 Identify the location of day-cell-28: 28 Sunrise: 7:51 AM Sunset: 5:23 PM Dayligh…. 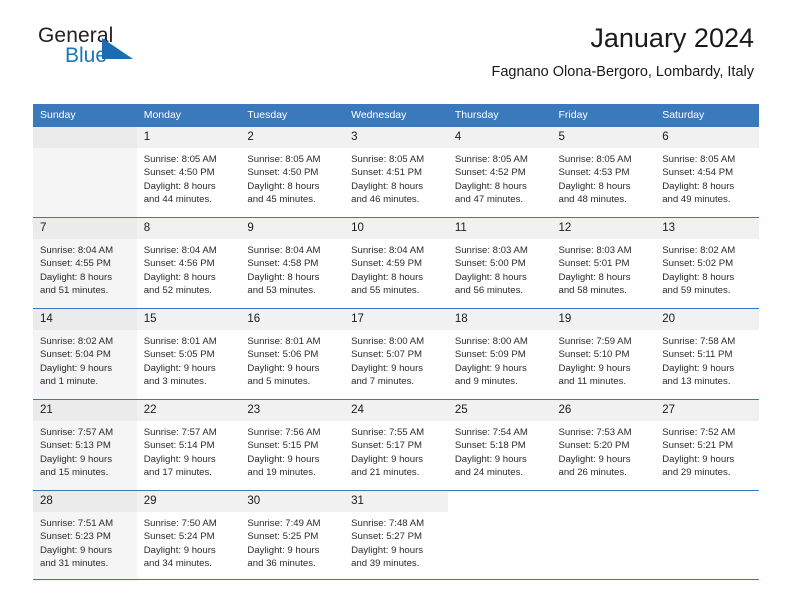
(85, 536).